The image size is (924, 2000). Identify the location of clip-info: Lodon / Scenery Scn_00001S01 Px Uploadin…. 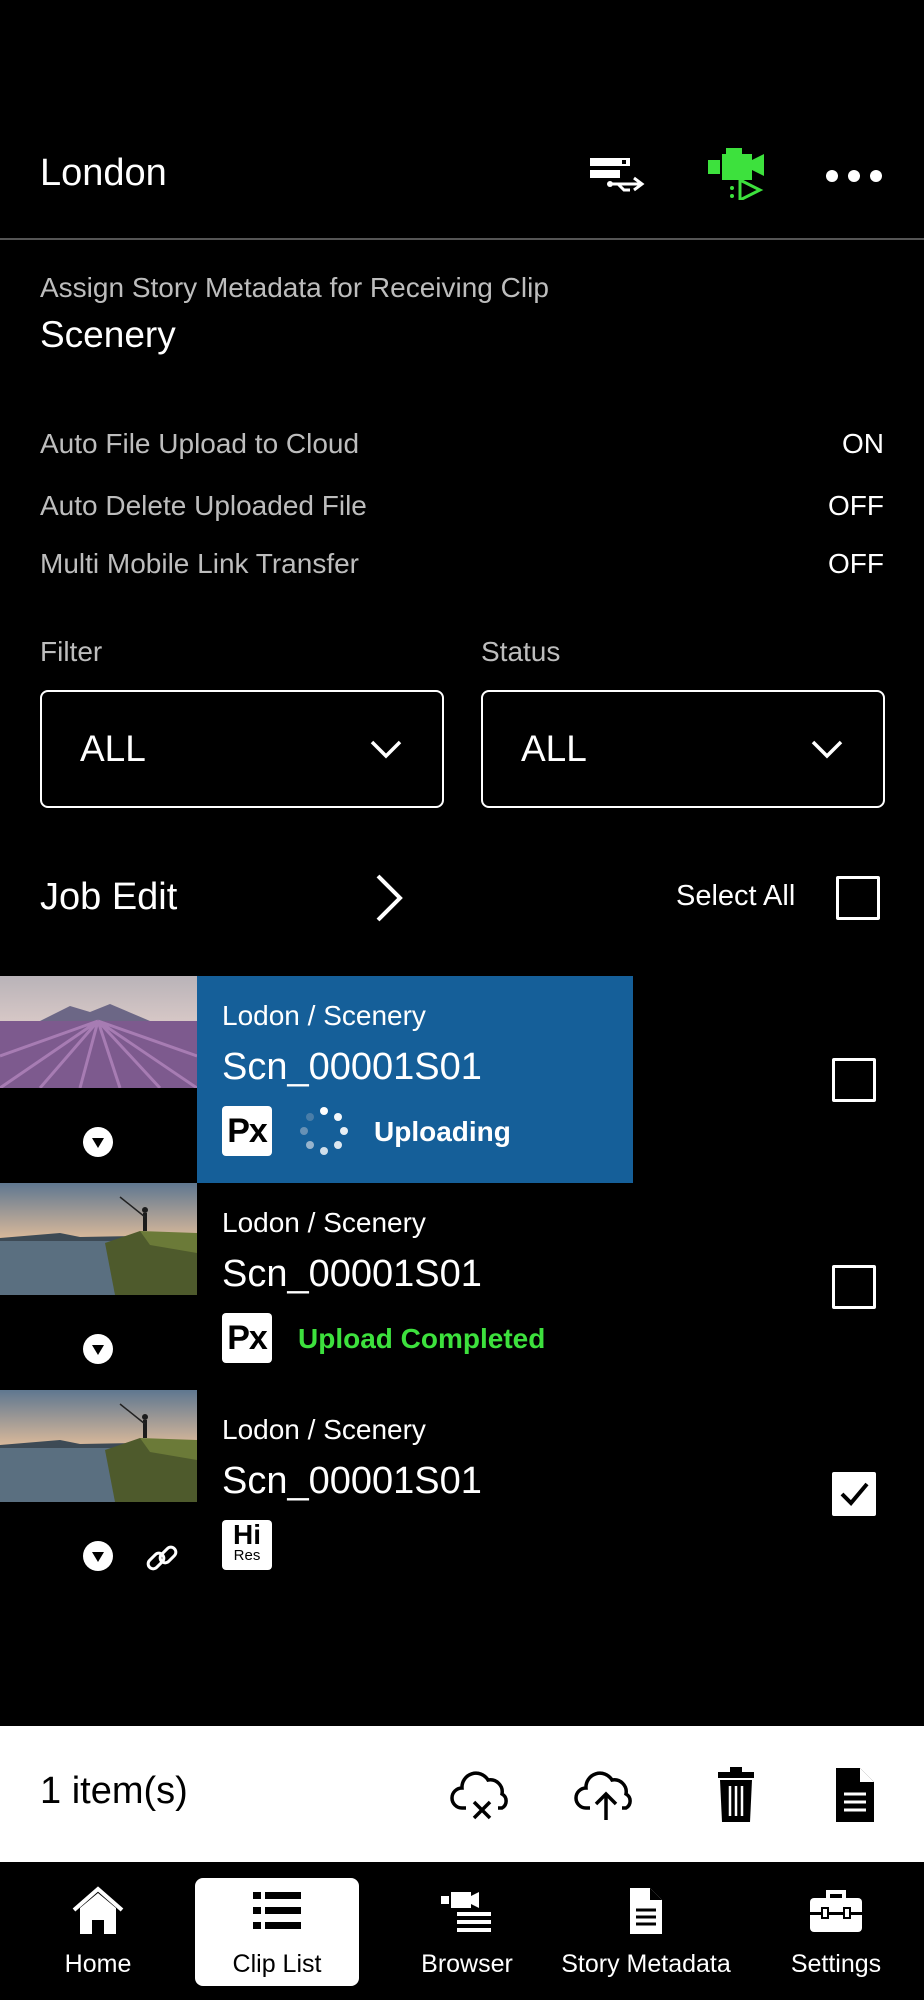
(415, 1079).